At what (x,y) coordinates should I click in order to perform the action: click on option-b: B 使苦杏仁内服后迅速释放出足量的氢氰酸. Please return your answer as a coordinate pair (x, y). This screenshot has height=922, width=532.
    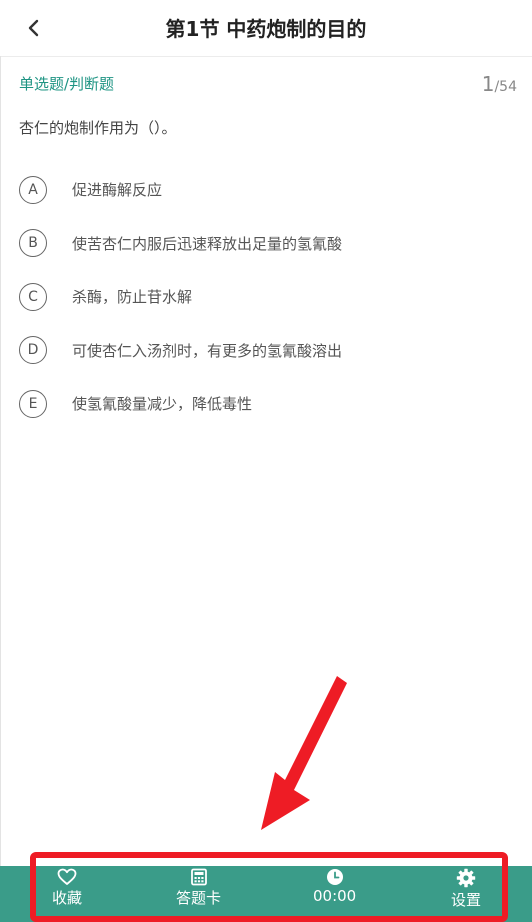
    Looking at the image, I should click on (180, 244).